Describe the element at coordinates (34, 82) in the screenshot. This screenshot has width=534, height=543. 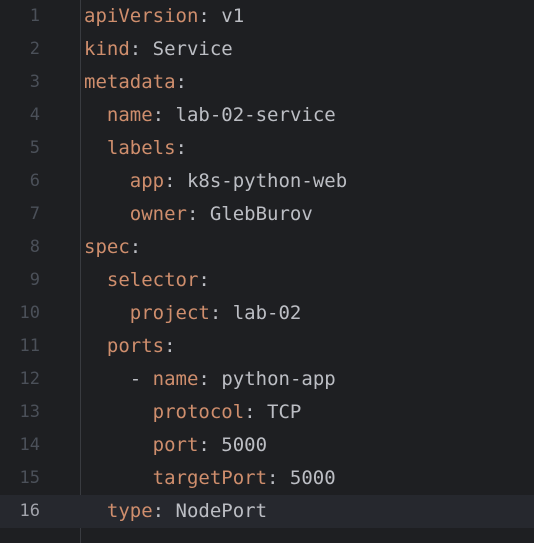
I see `line-number: 3` at that location.